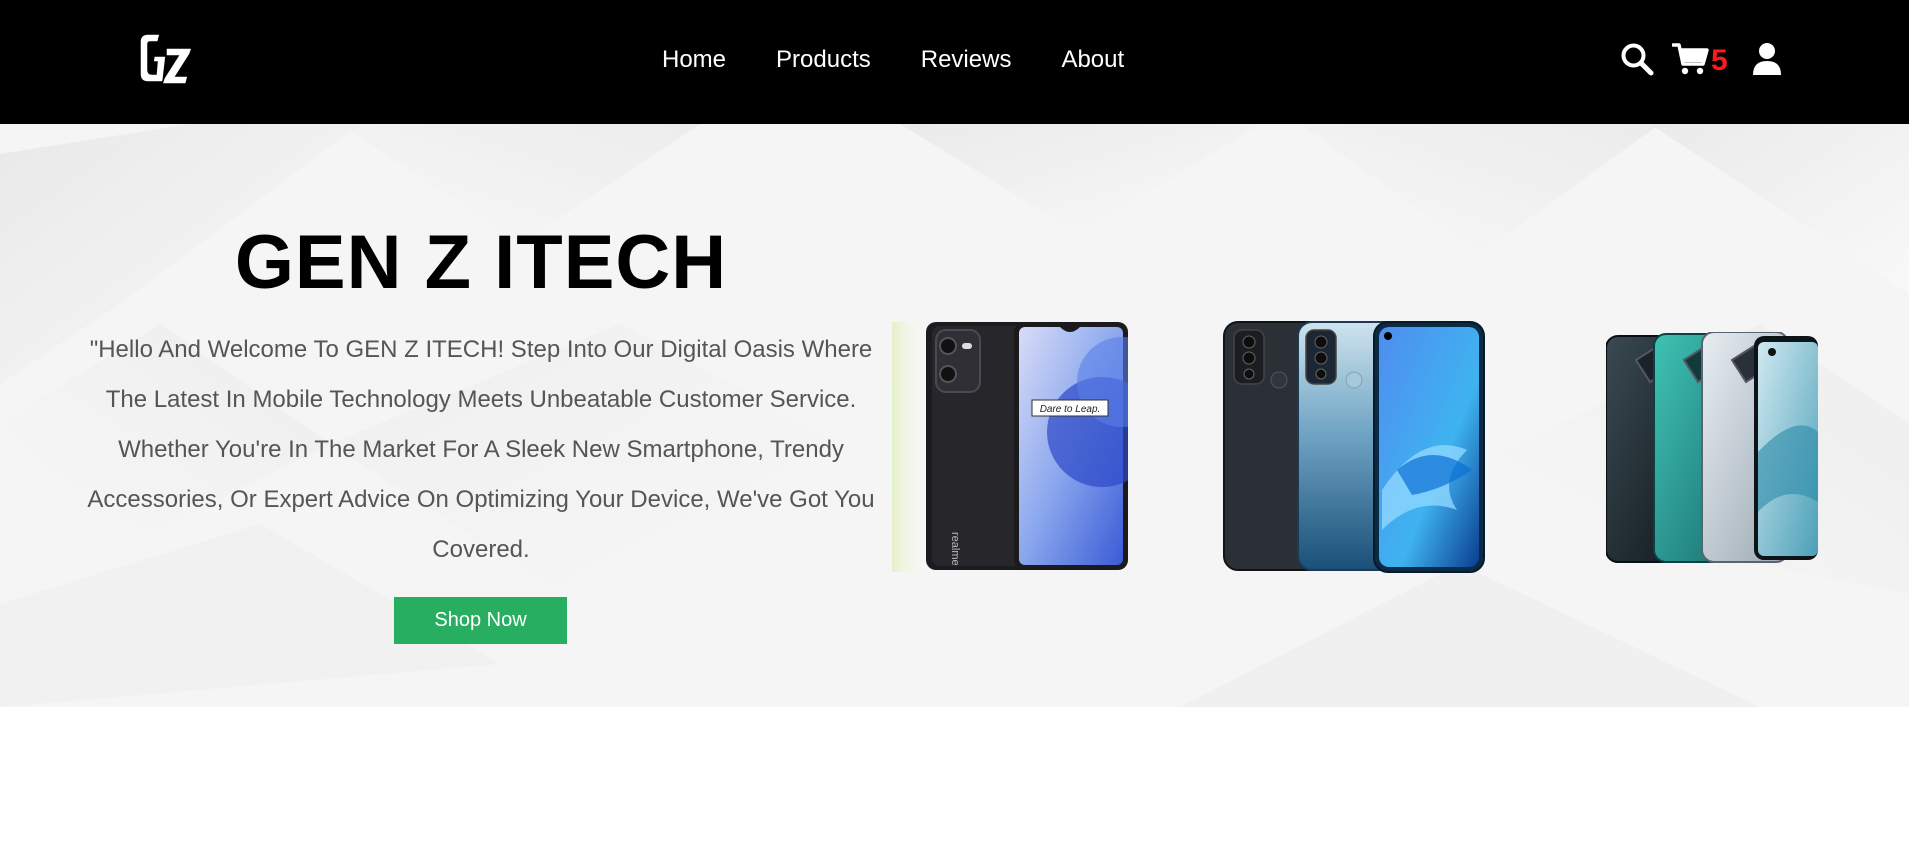  What do you see at coordinates (1637, 61) in the screenshot?
I see `search-icon` at bounding box center [1637, 61].